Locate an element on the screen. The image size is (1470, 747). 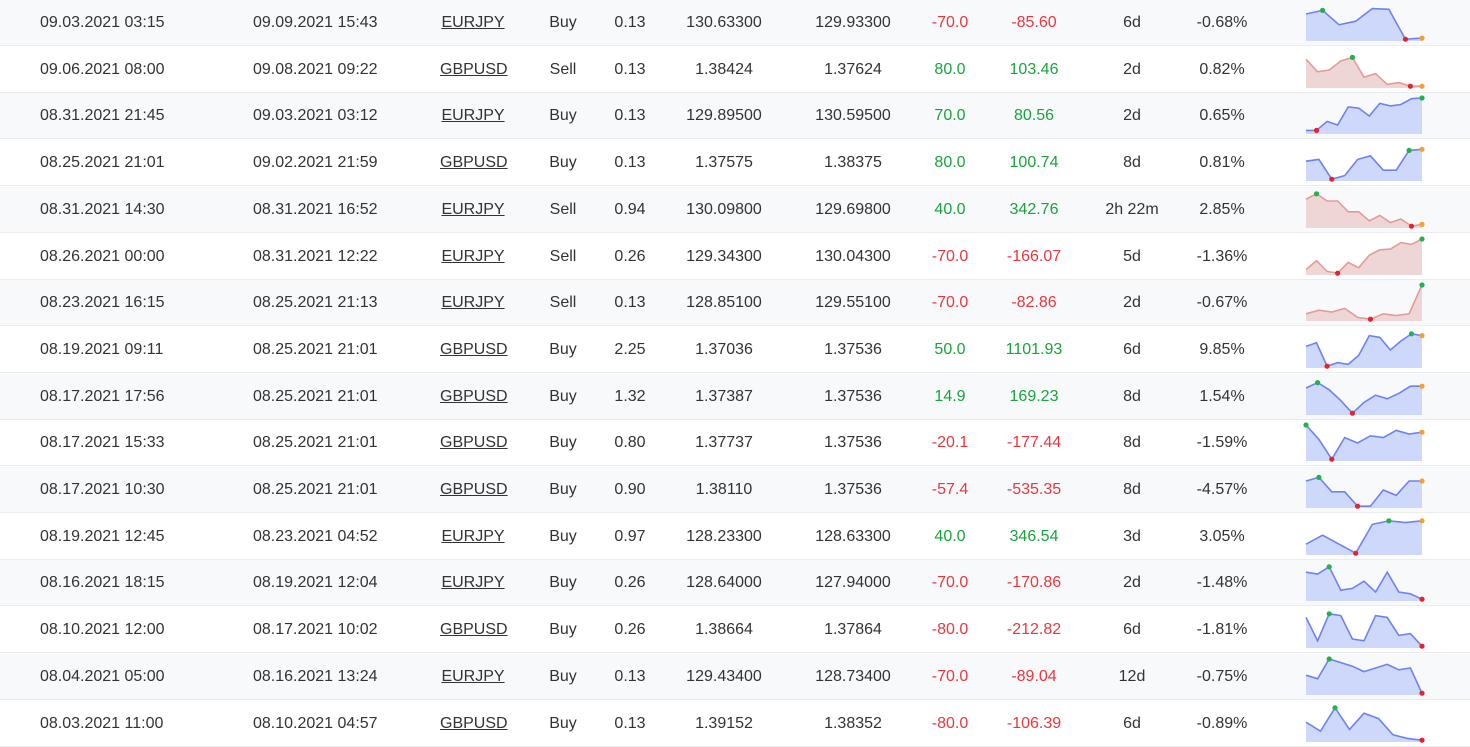
lots-cell: 0.97 is located at coordinates (630, 536).